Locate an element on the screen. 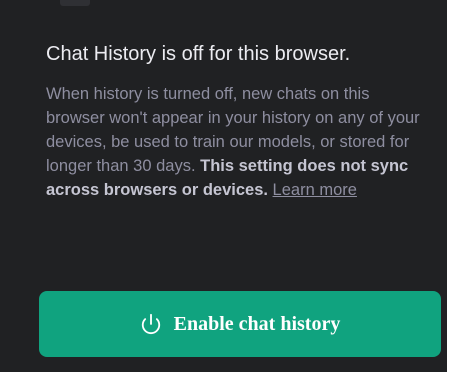 The image size is (457, 389). learn-more-link: Learn more is located at coordinates (315, 190).